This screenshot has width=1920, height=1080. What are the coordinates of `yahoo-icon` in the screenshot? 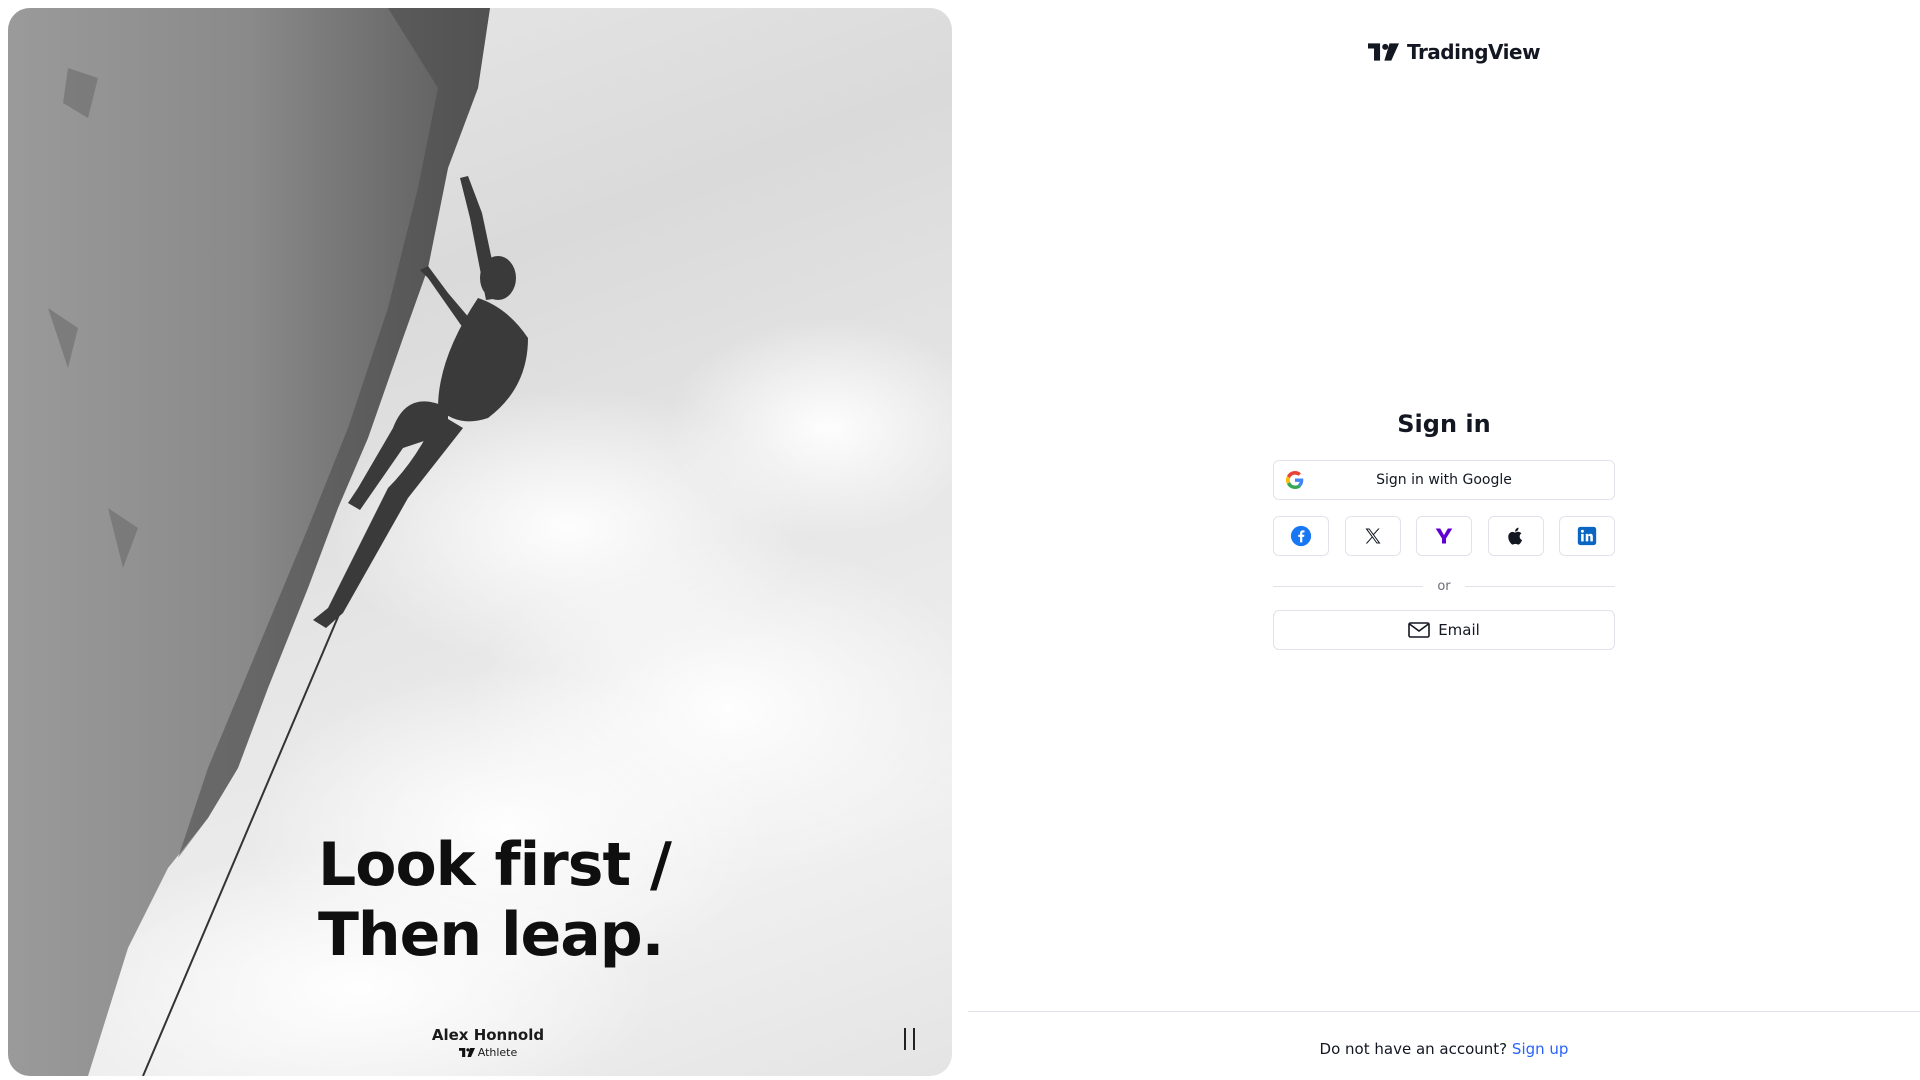 It's located at (1444, 536).